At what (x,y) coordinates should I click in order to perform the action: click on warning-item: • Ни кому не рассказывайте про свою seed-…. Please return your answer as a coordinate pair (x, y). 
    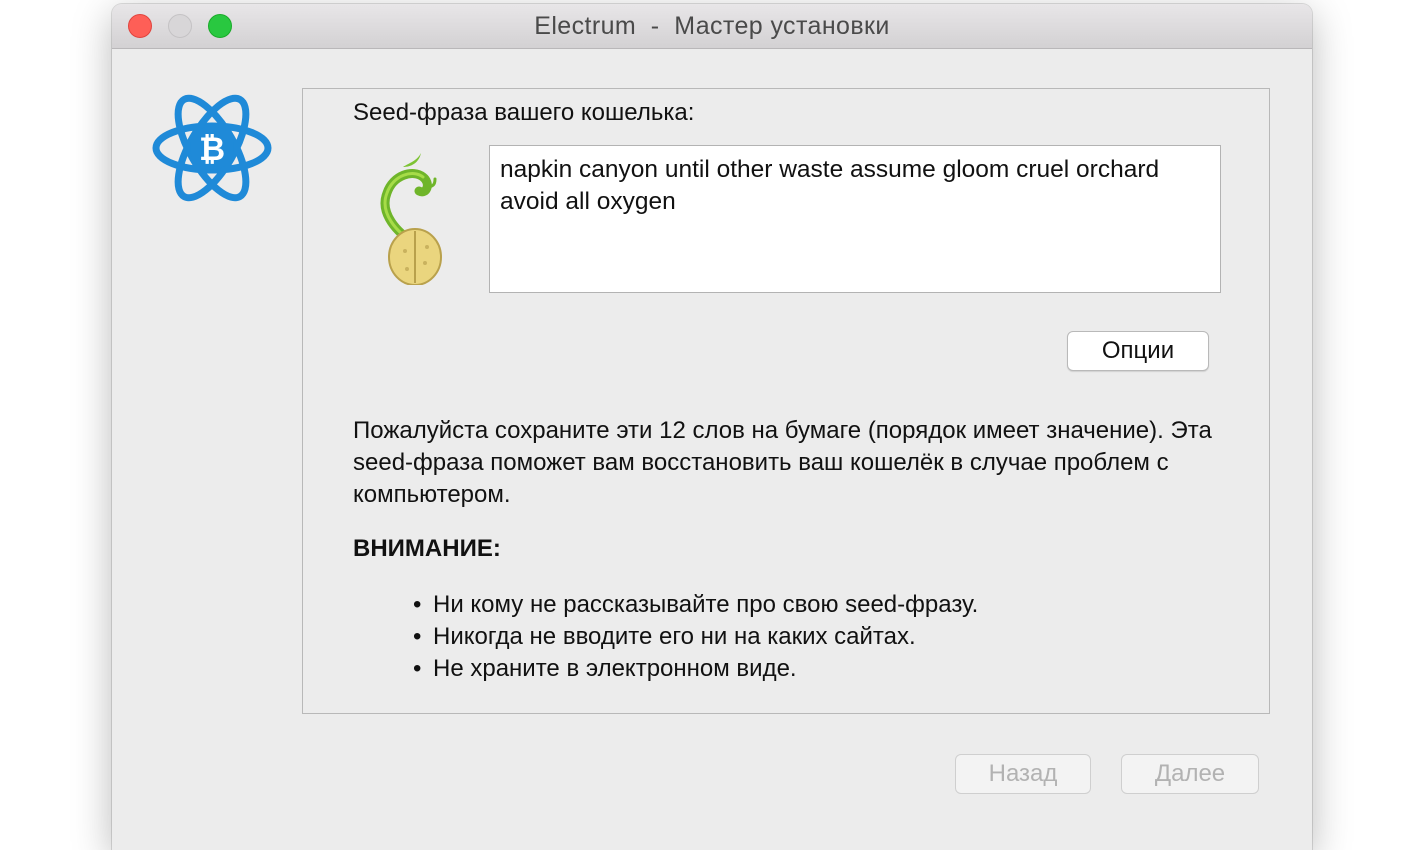
    Looking at the image, I should click on (695, 605).